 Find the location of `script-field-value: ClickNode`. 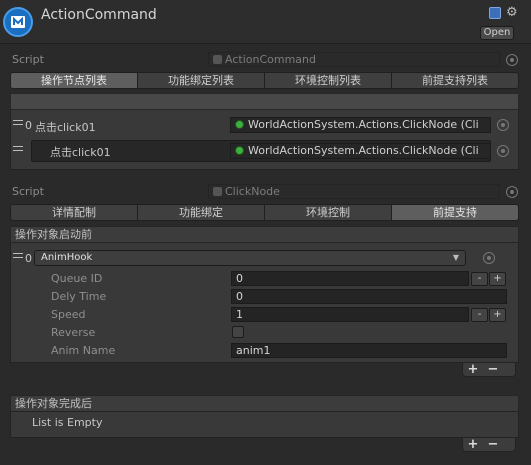

script-field-value: ClickNode is located at coordinates (252, 191).